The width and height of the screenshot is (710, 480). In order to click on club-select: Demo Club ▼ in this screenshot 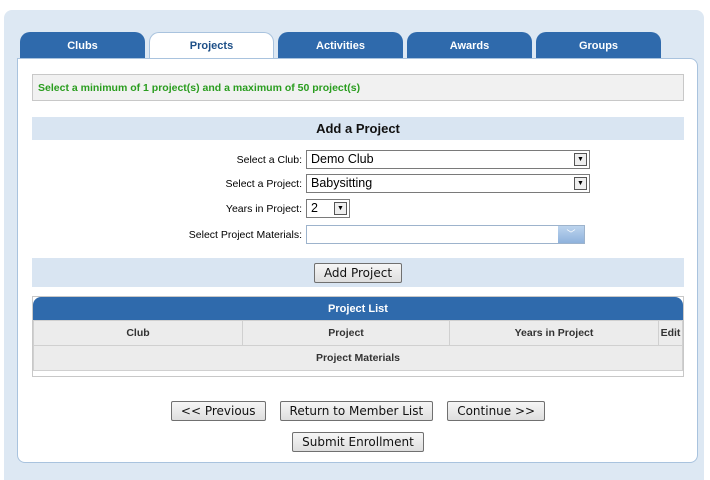, I will do `click(448, 159)`.